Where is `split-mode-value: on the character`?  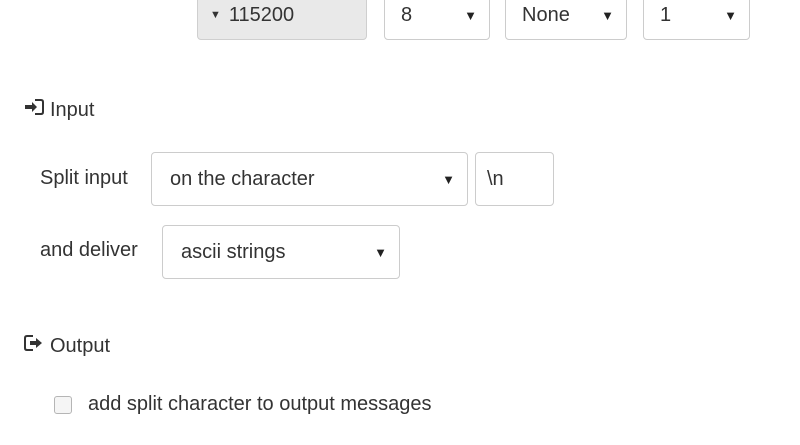
split-mode-value: on the character is located at coordinates (242, 178).